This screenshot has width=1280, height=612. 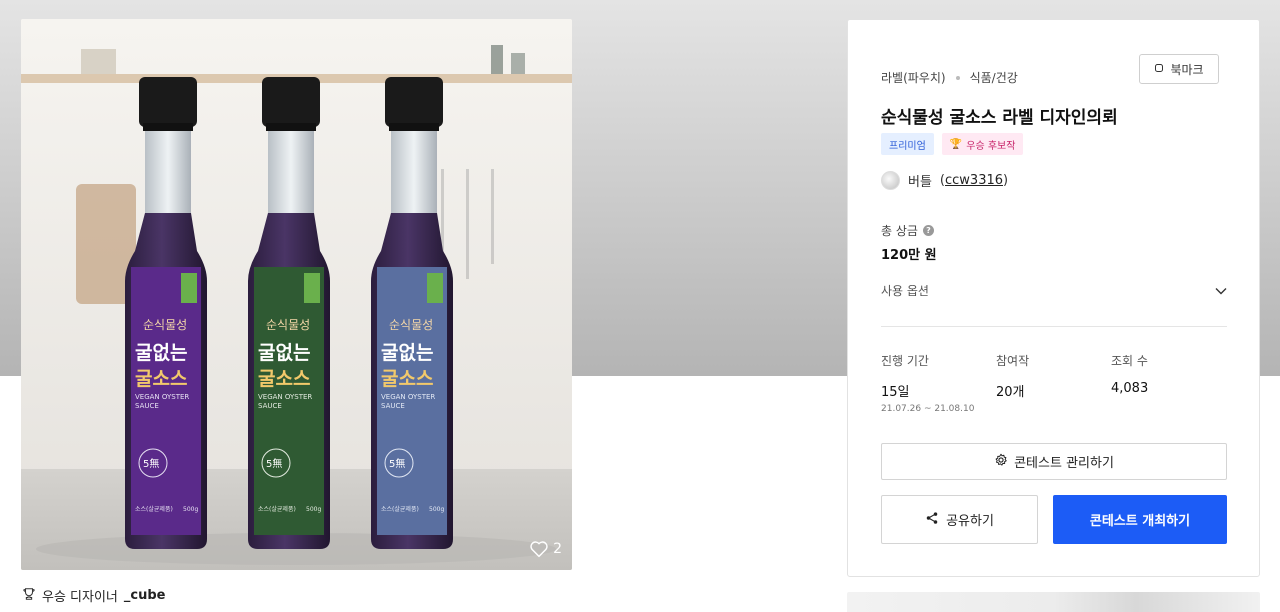 I want to click on prize-label: 총 상금 ?, so click(x=907, y=230).